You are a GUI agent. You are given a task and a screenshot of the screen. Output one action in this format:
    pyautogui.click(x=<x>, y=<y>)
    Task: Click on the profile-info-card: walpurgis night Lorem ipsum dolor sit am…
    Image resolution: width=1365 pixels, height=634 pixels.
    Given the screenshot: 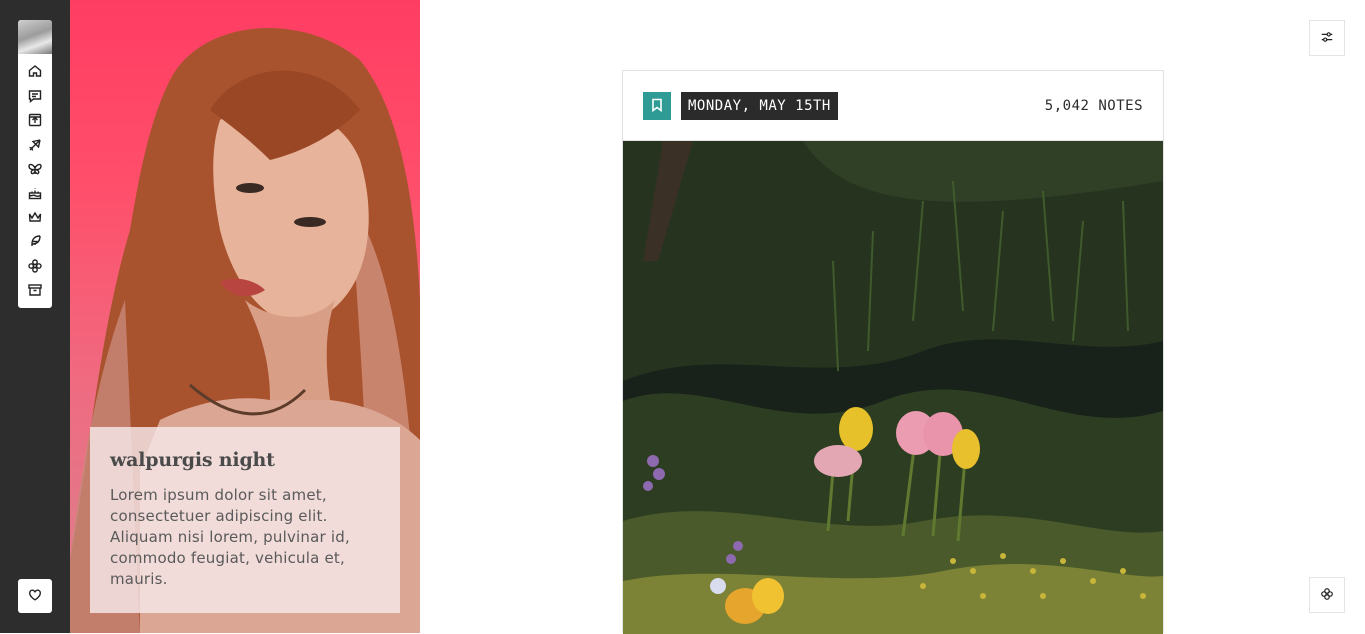 What is the action you would take?
    pyautogui.click(x=245, y=520)
    